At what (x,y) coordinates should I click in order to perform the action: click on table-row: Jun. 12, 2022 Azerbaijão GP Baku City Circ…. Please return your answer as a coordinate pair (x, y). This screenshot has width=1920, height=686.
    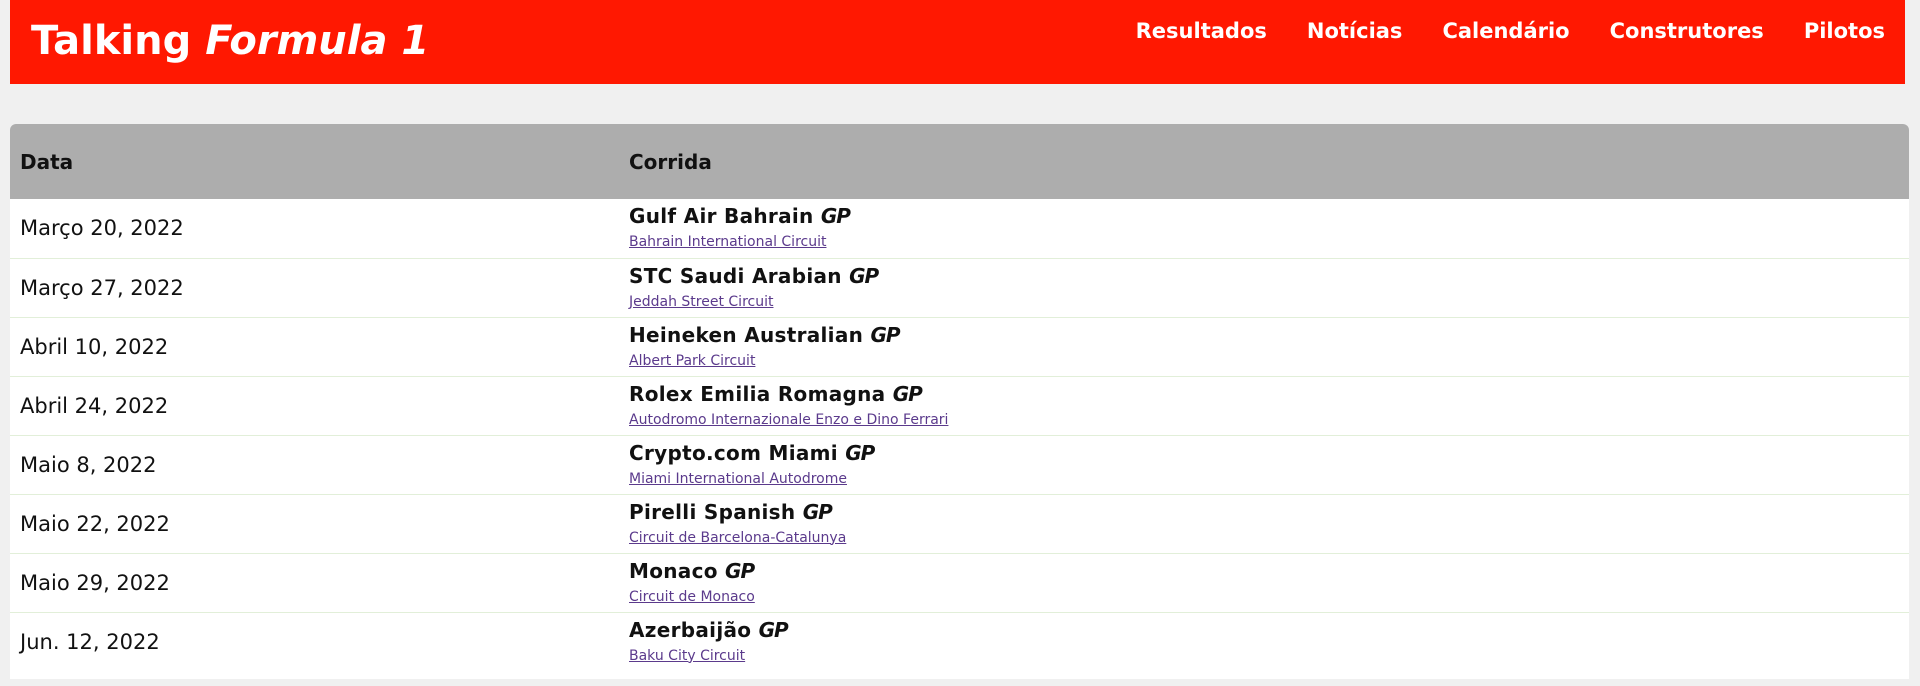
    Looking at the image, I should click on (959, 641).